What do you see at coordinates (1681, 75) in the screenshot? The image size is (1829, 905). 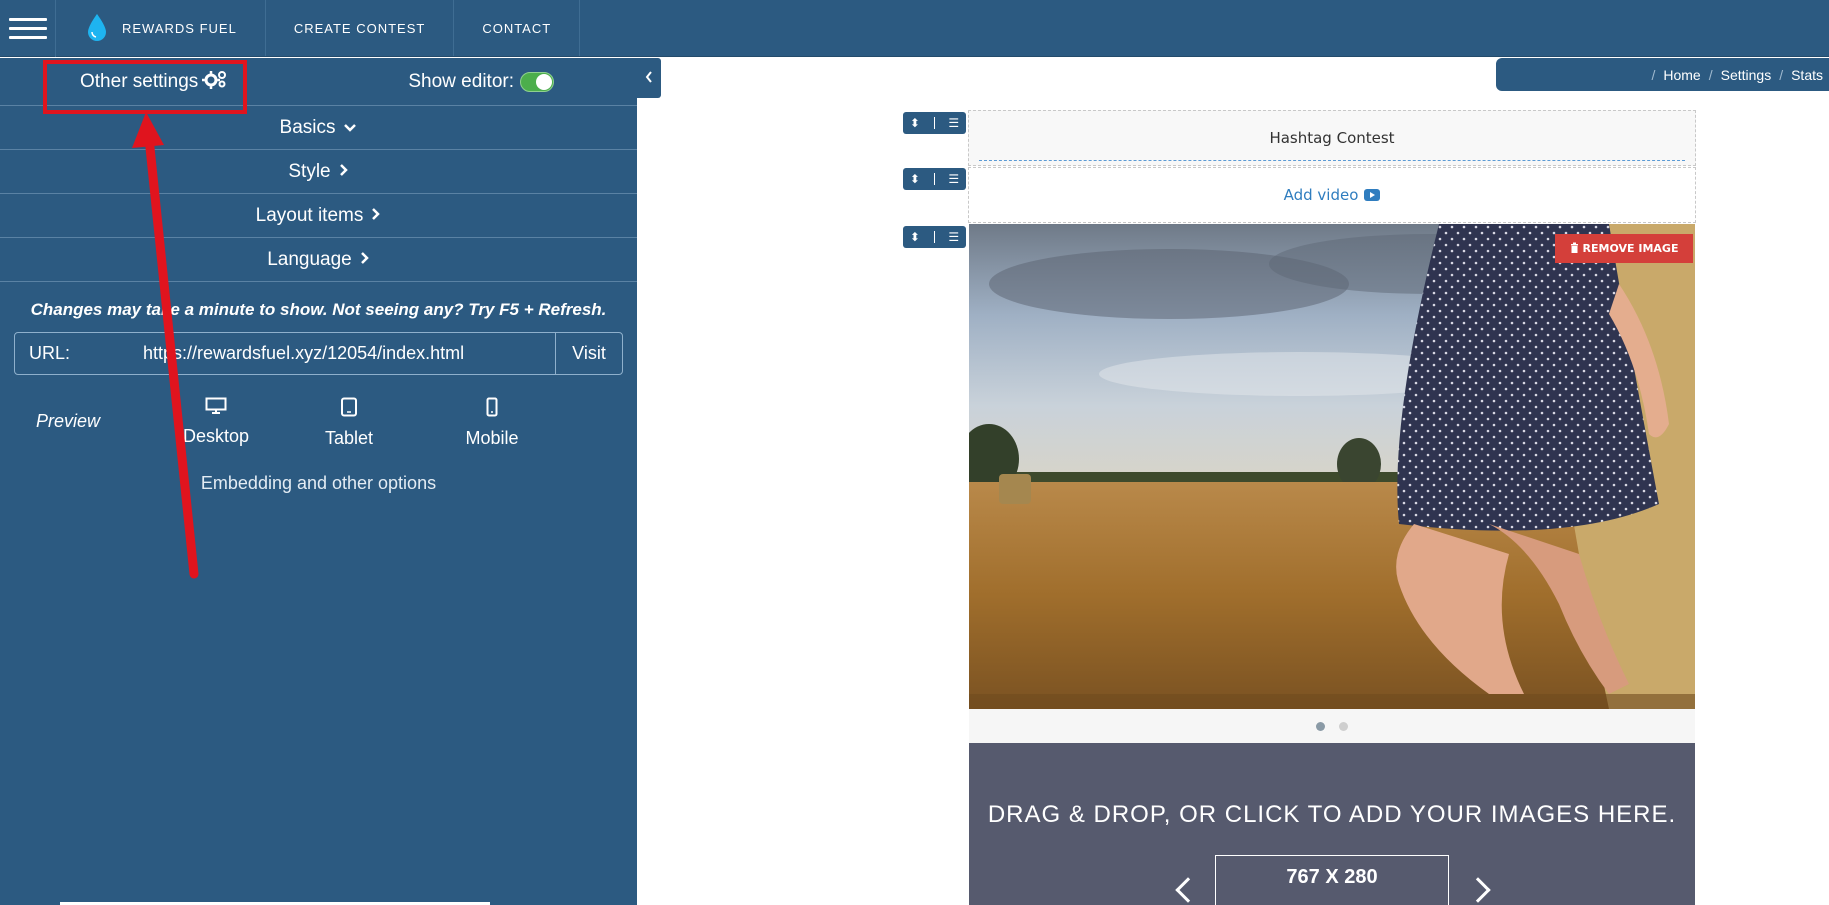 I see `breadcrumb-home: Home` at bounding box center [1681, 75].